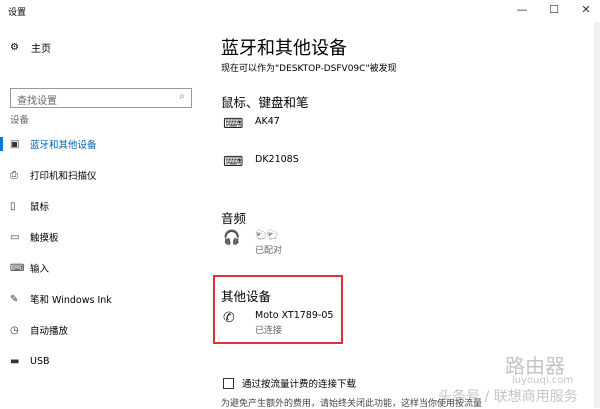 The width and height of the screenshot is (600, 409). Describe the element at coordinates (508, 397) in the screenshot. I see `watermark-source: 头条号 / 联想商用服务` at that location.